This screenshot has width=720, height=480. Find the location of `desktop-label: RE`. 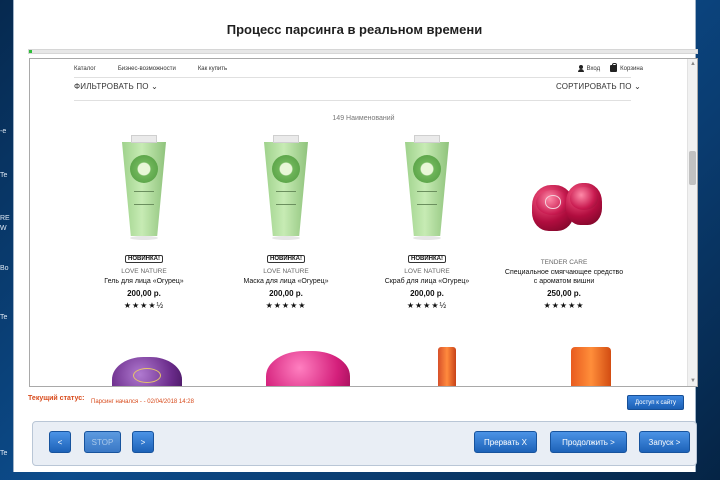

desktop-label: RE is located at coordinates (5, 218).